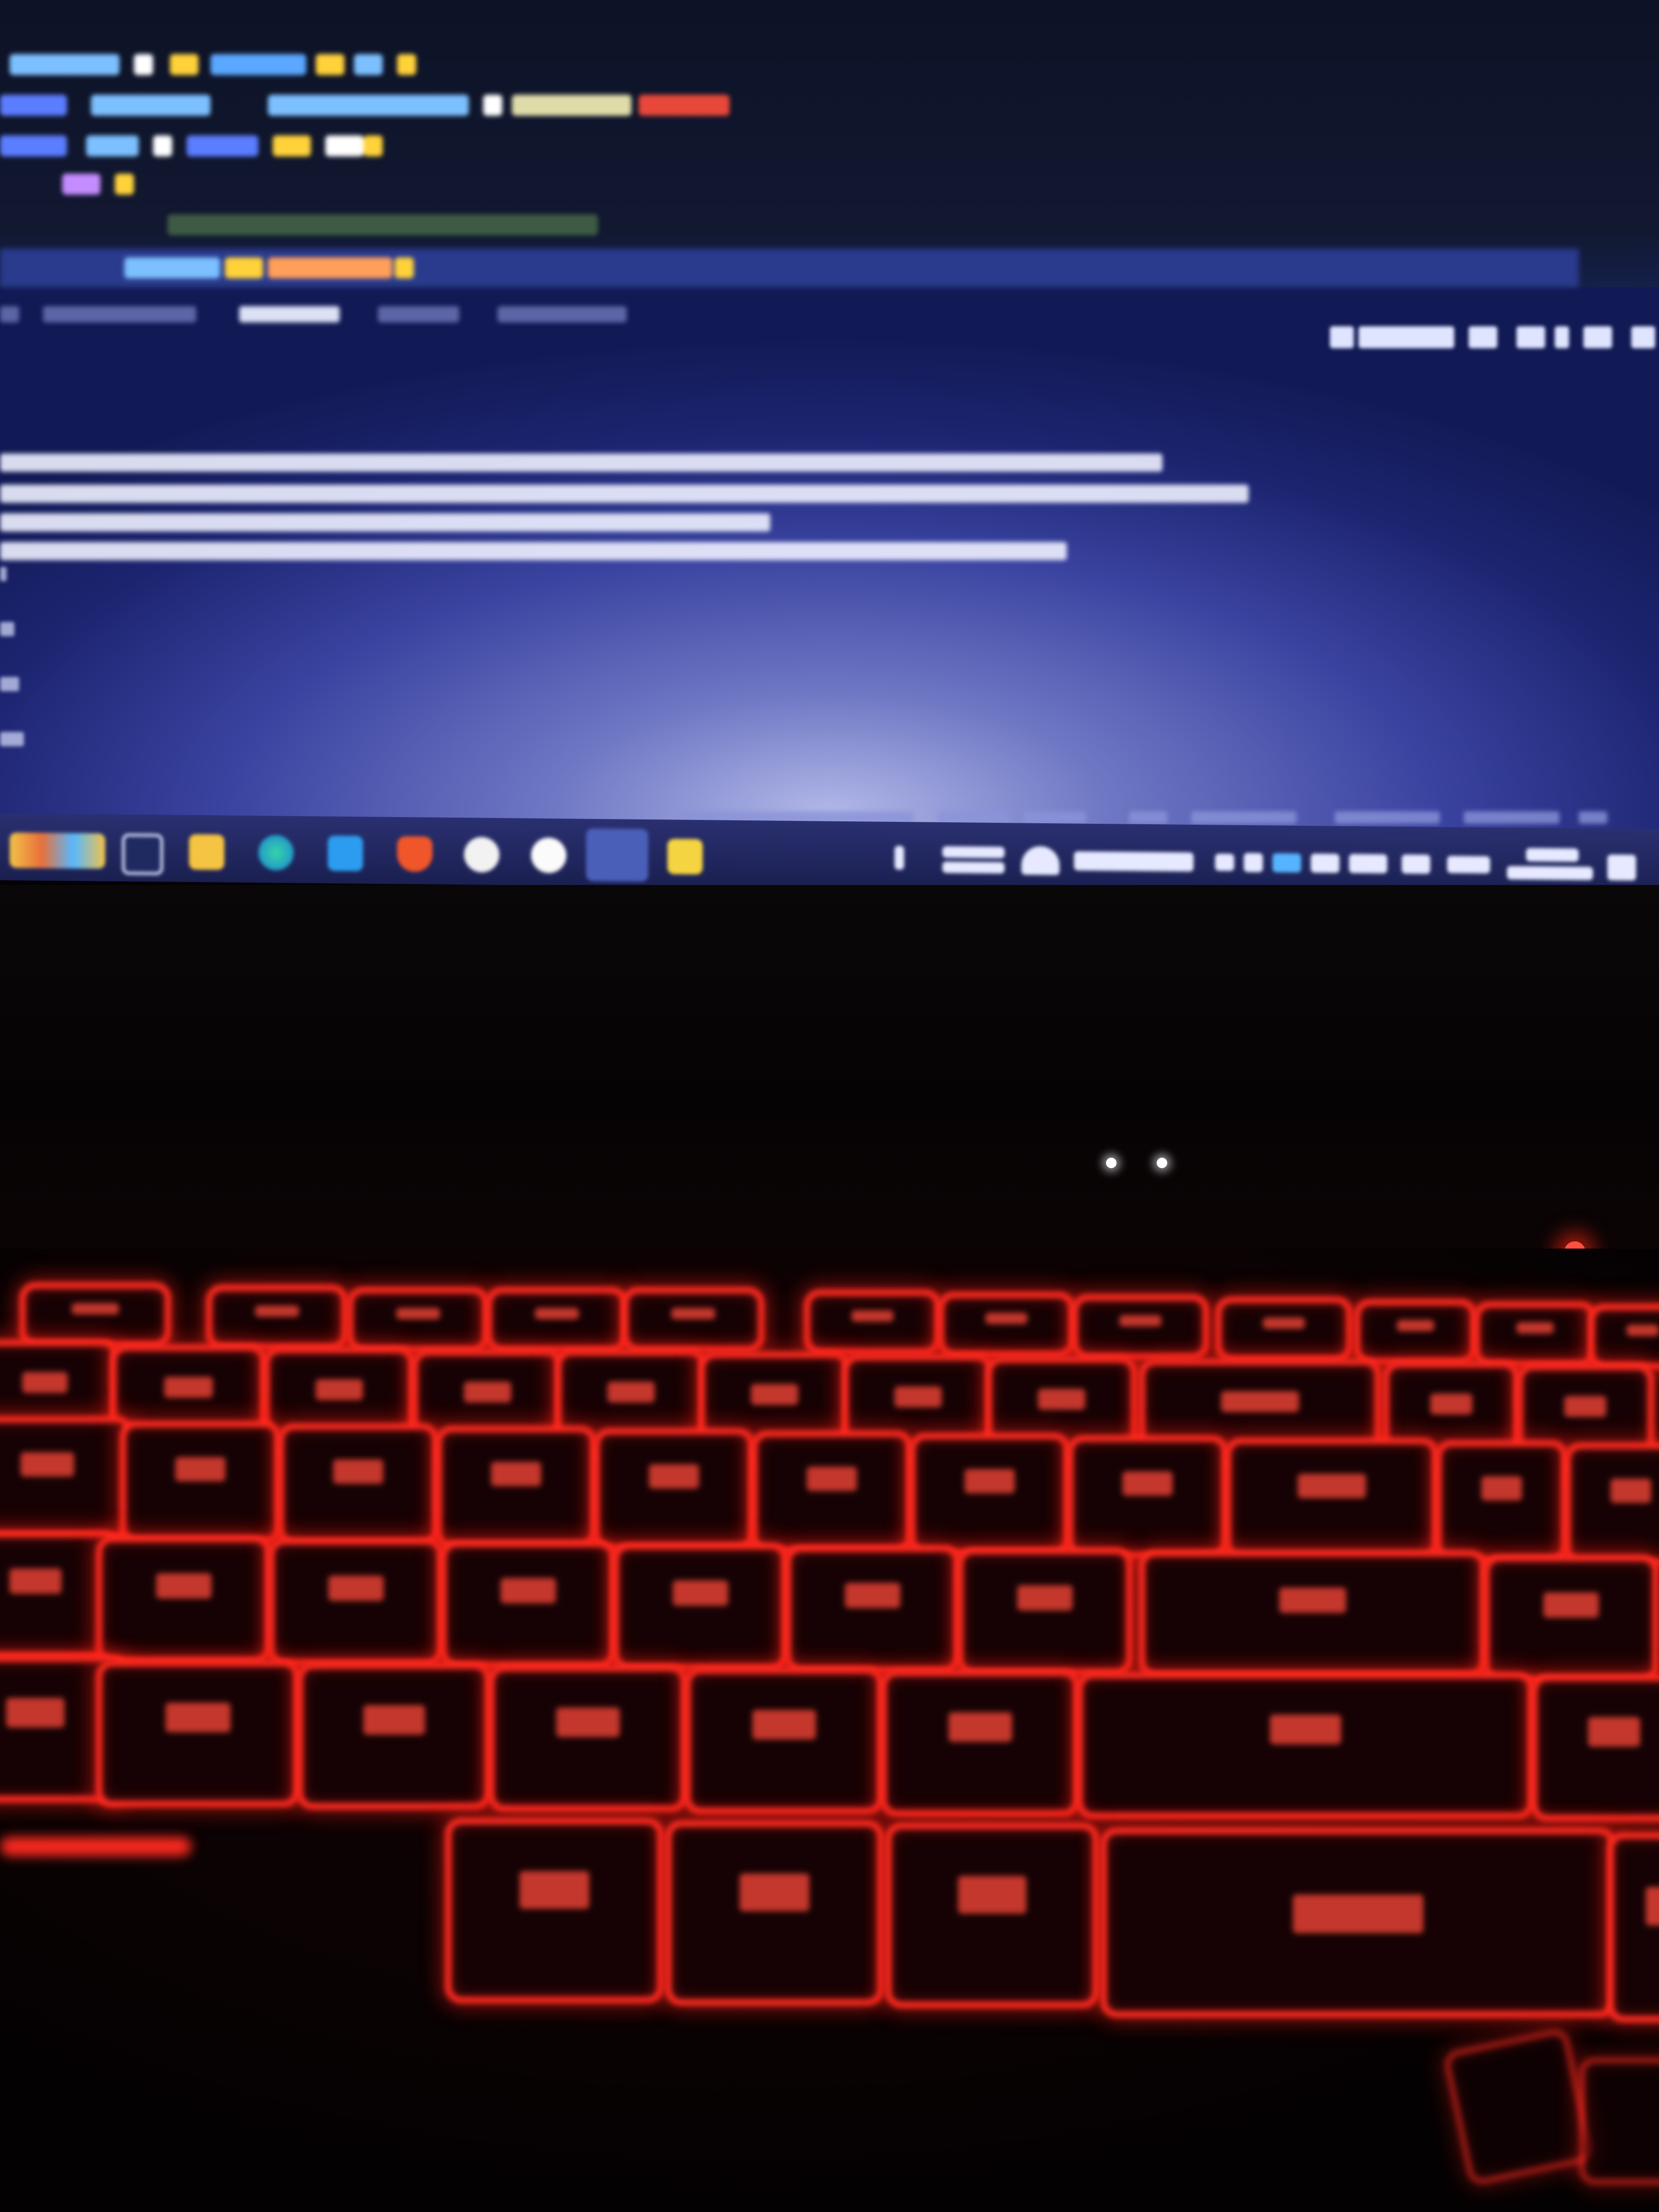  I want to click on arrow-key, so click(1619, 2121).